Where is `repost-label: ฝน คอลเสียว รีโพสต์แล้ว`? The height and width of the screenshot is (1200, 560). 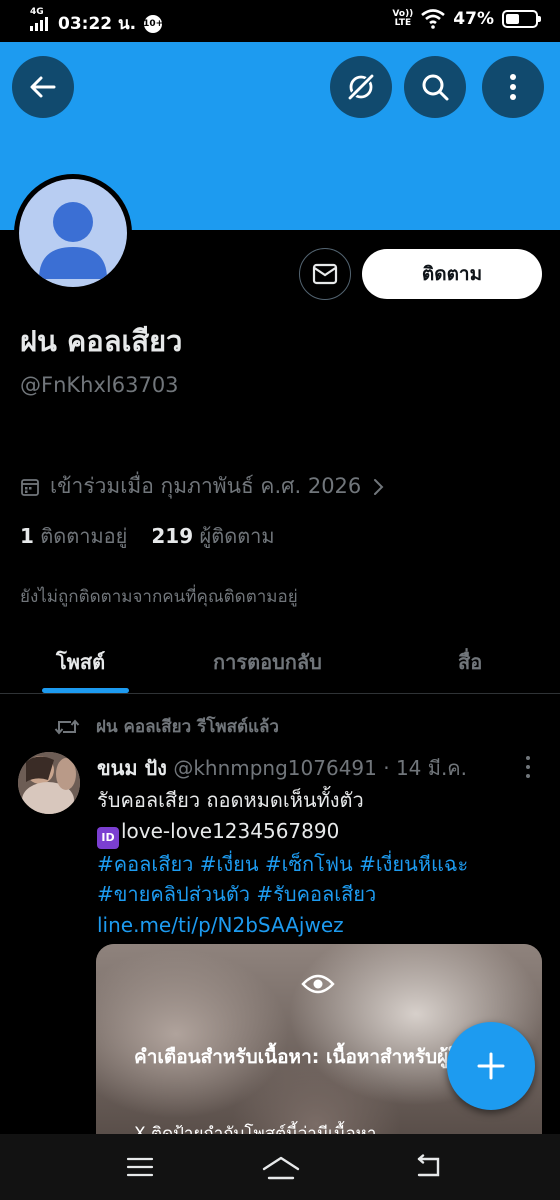
repost-label: ฝน คอลเสียว รีโพสต์แล้ว is located at coordinates (187, 726).